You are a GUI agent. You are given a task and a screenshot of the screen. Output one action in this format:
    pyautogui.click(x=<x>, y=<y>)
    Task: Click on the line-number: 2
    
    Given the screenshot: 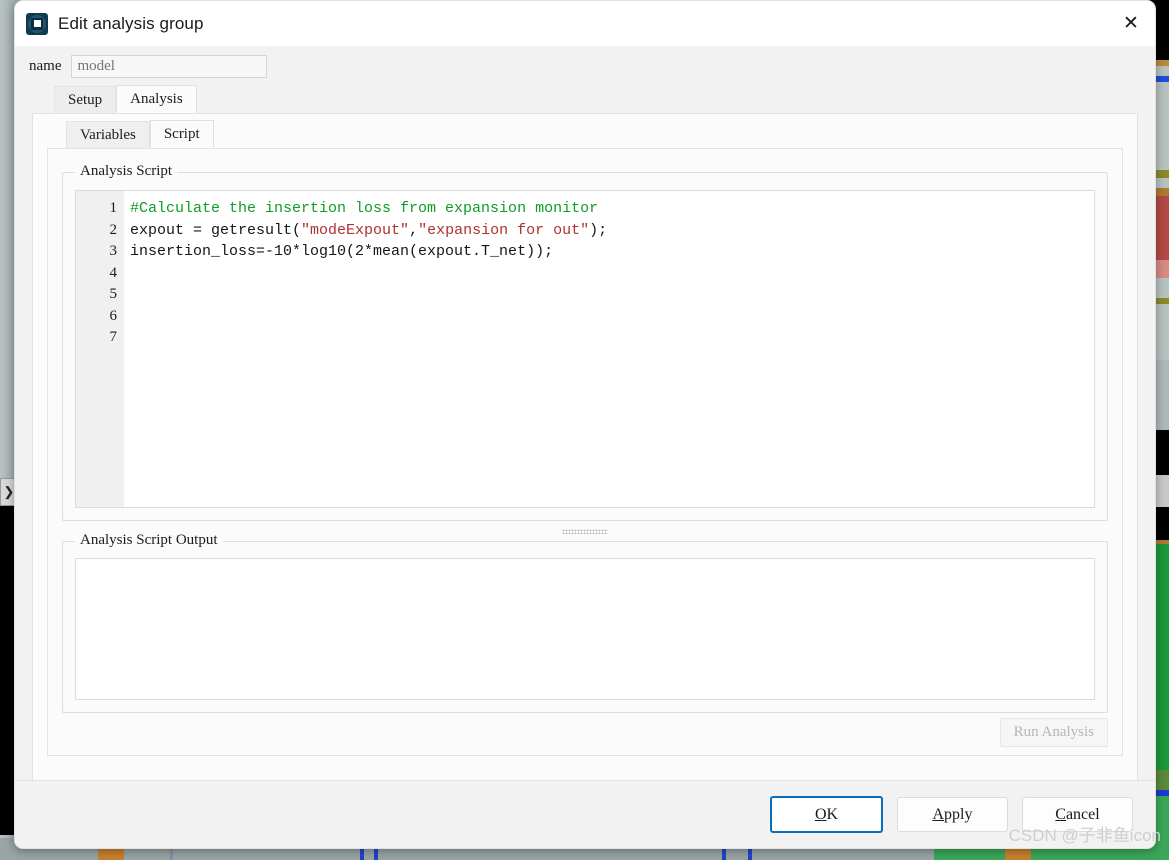 What is the action you would take?
    pyautogui.click(x=113, y=229)
    